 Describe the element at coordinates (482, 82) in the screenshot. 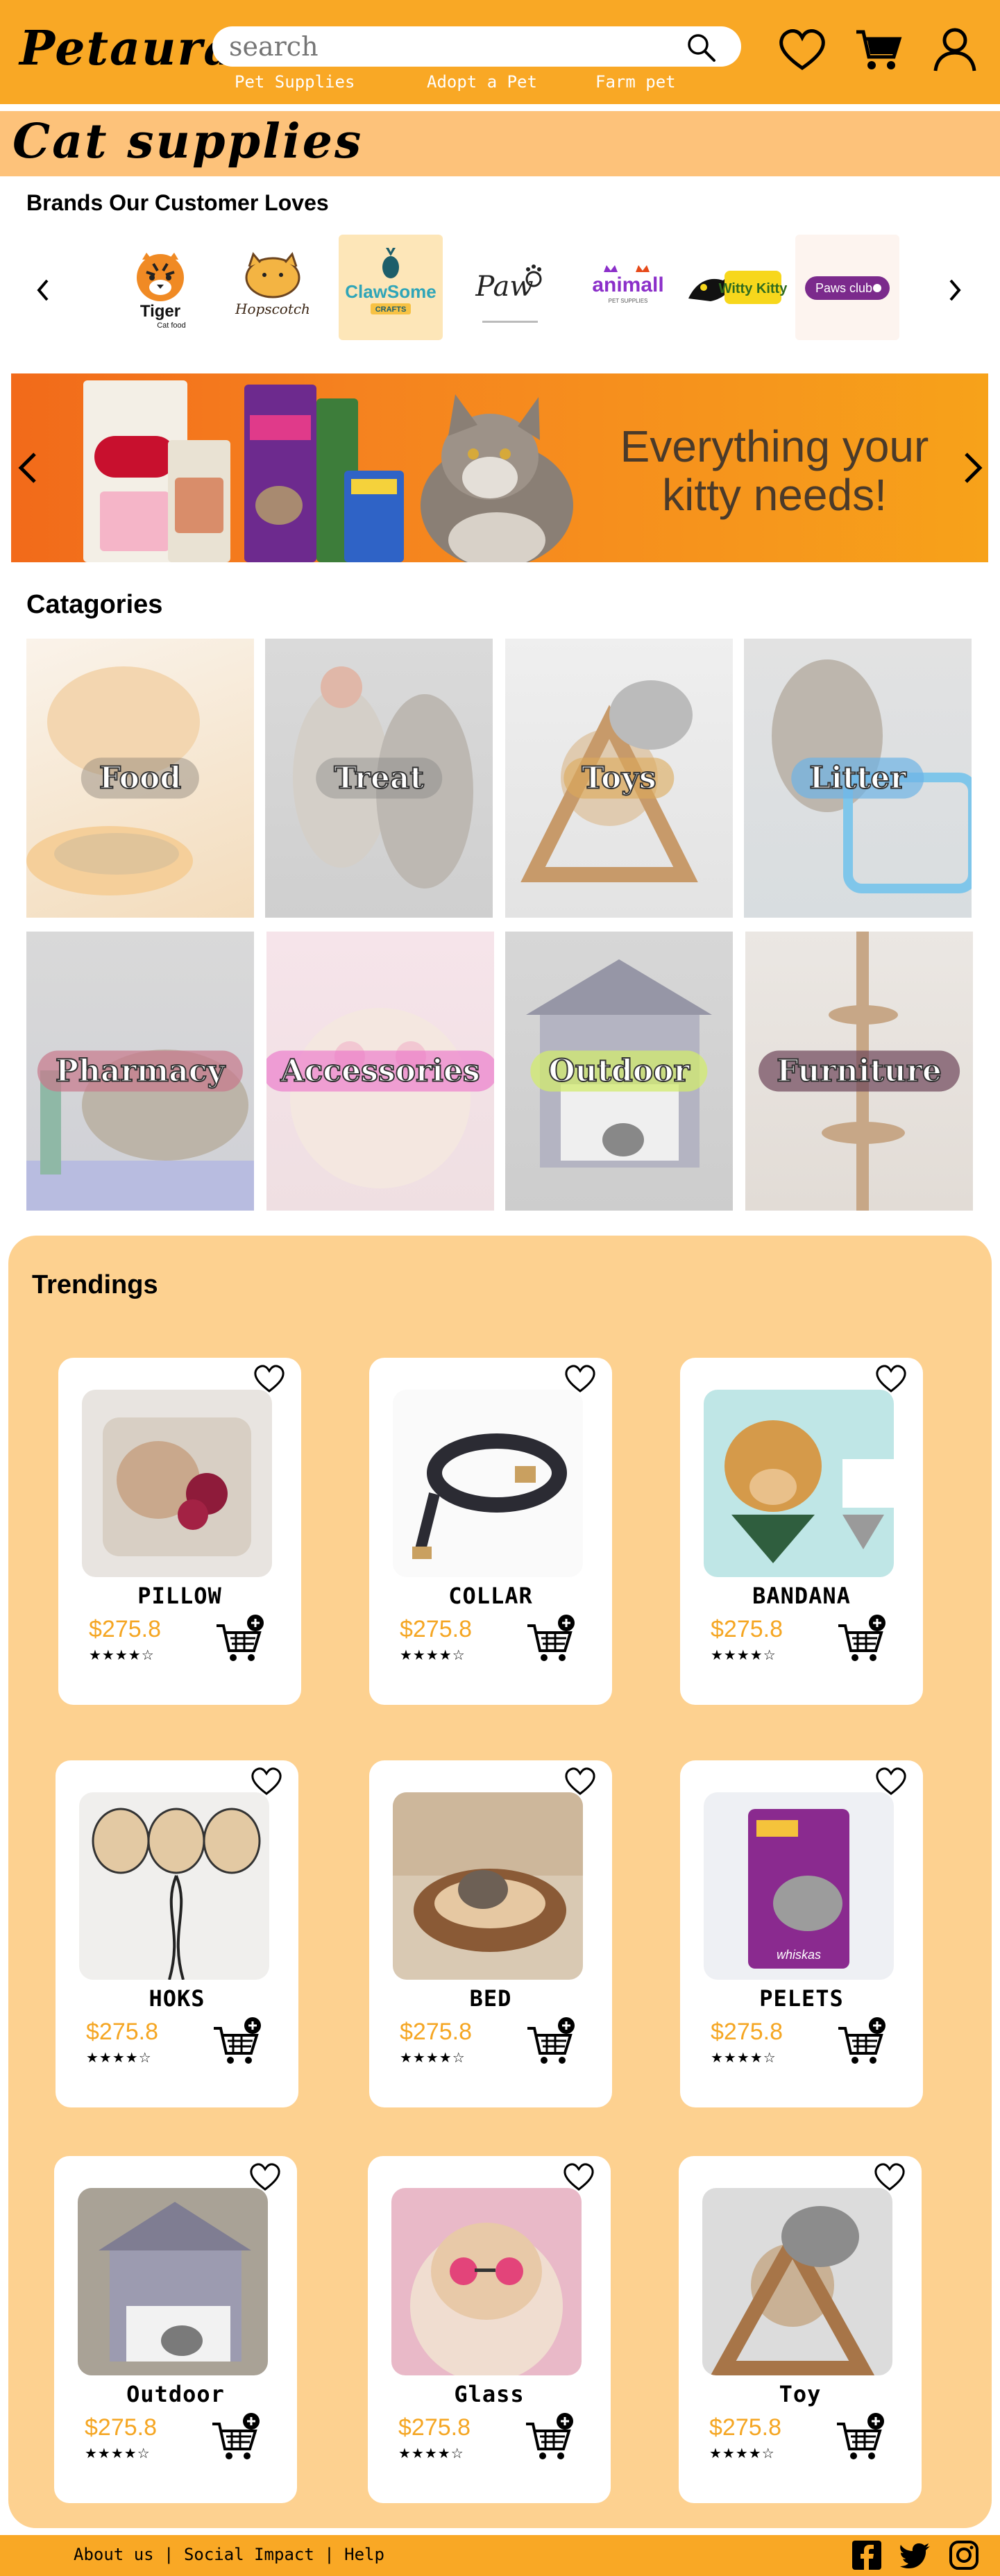

I see `nav-adopt-a-pet: Adopt a Pet` at that location.